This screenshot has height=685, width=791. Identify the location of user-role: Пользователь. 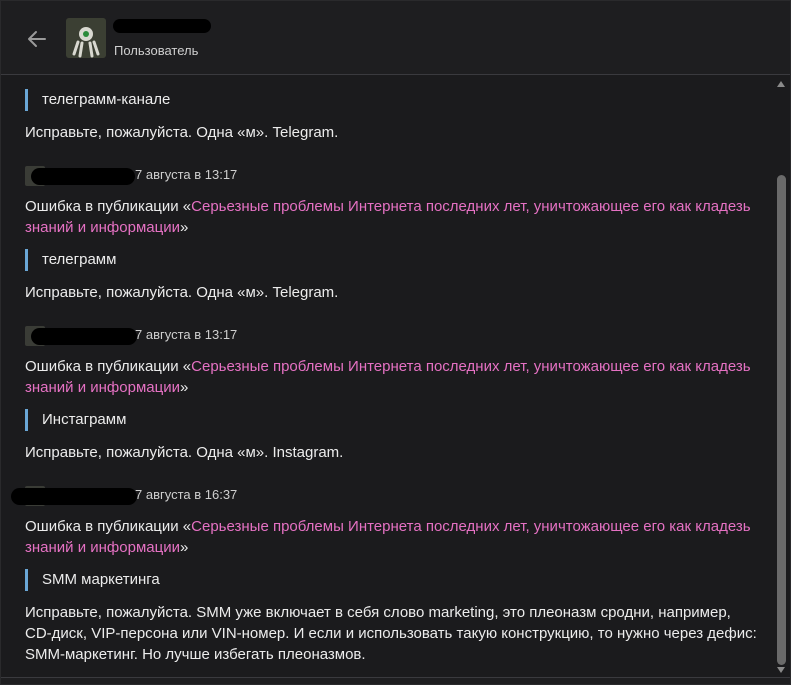
(156, 50).